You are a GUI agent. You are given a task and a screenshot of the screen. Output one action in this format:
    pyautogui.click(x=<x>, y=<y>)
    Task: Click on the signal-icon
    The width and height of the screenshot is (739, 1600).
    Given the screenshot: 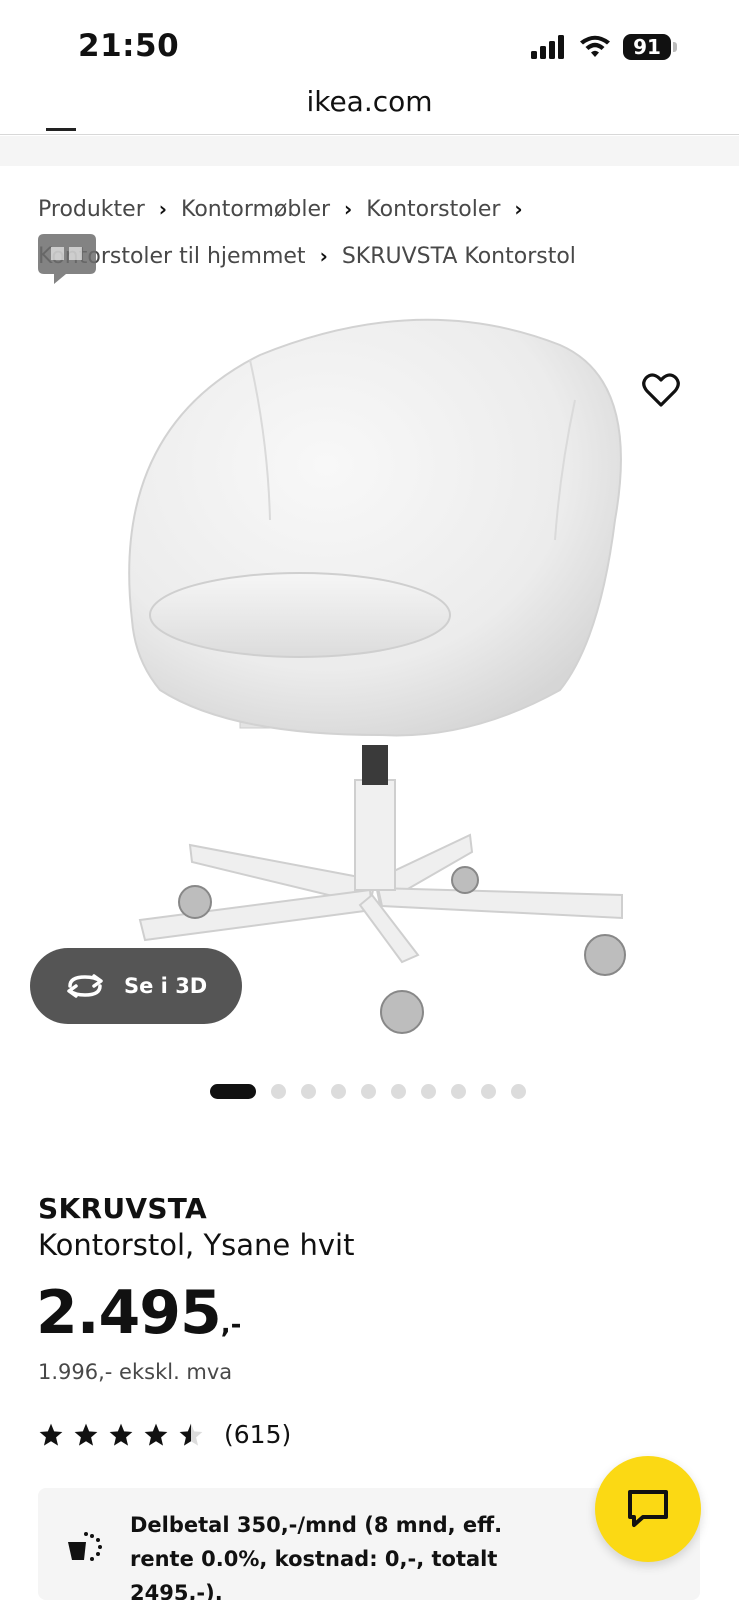 What is the action you would take?
    pyautogui.click(x=547, y=47)
    